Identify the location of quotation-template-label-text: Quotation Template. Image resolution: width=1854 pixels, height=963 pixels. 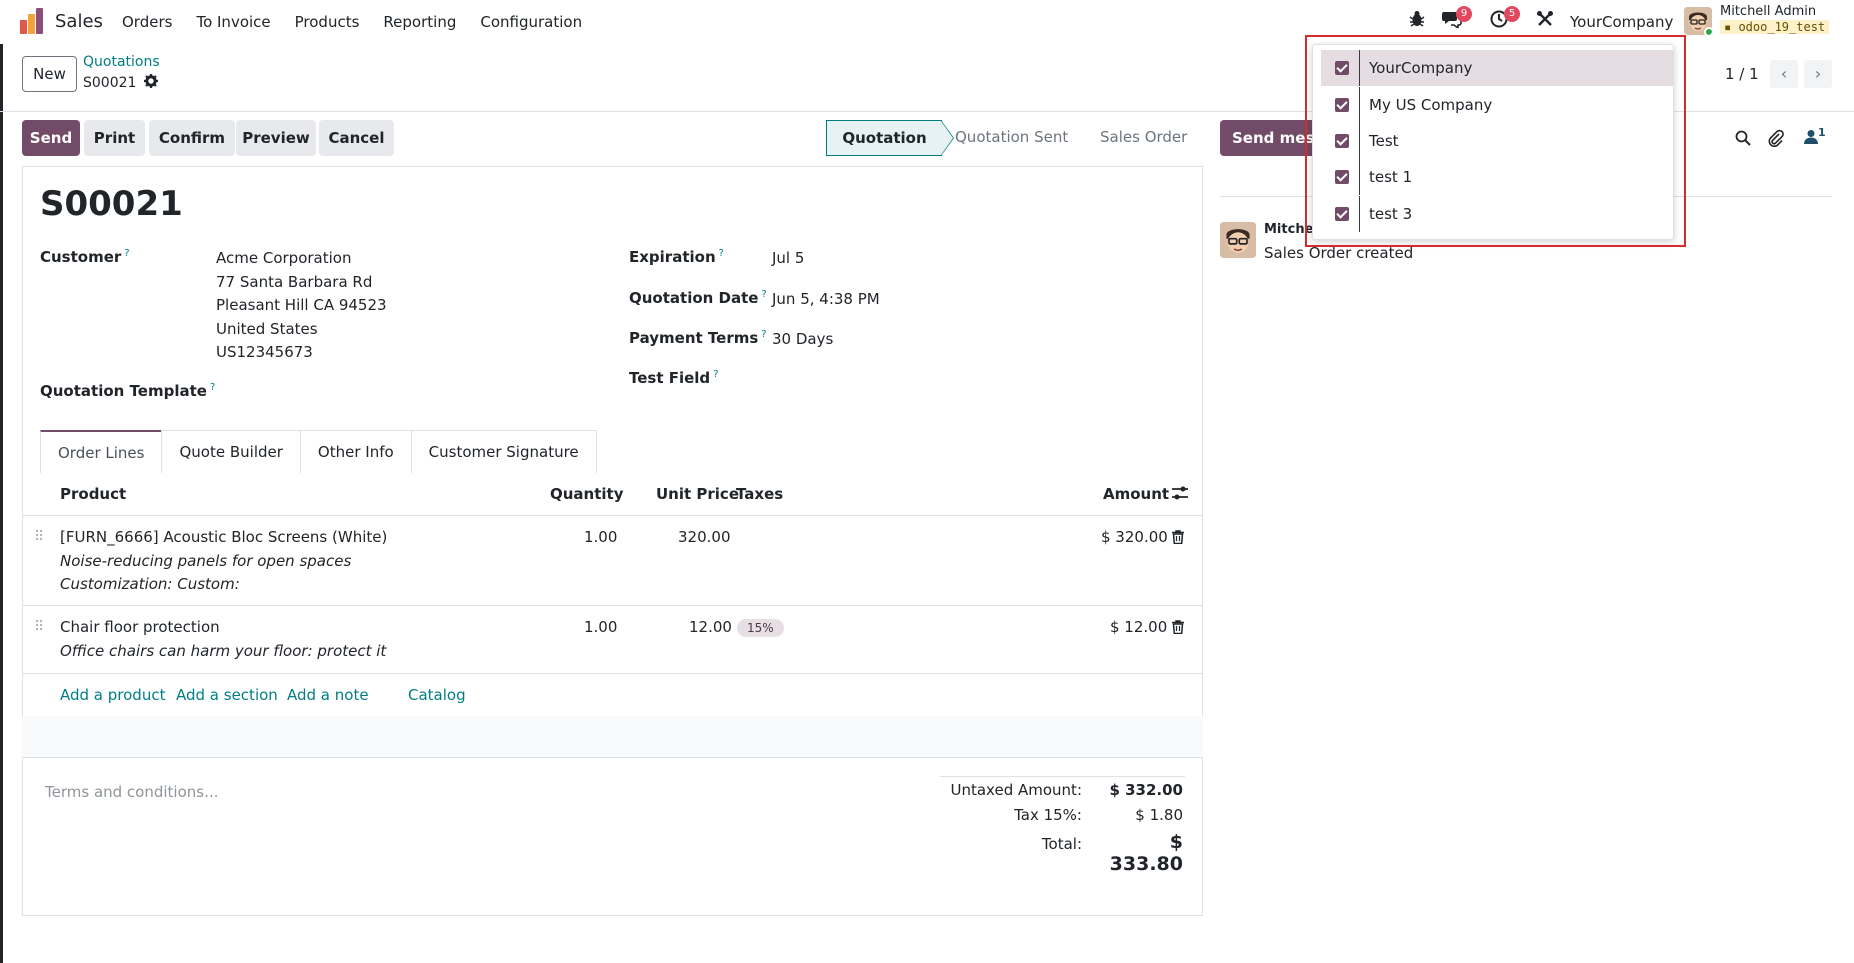
(123, 391).